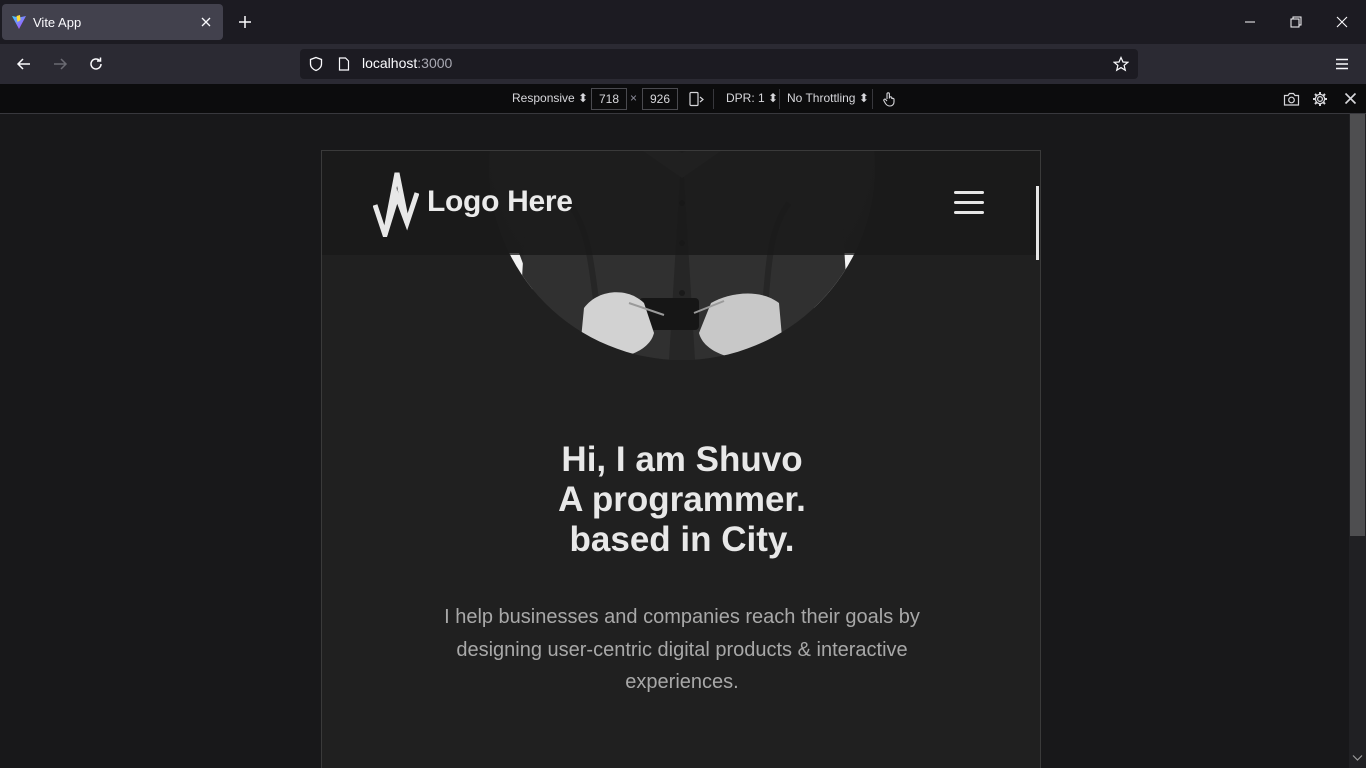  I want to click on hero-line-1: Hi, I am Shuvo, so click(682, 459).